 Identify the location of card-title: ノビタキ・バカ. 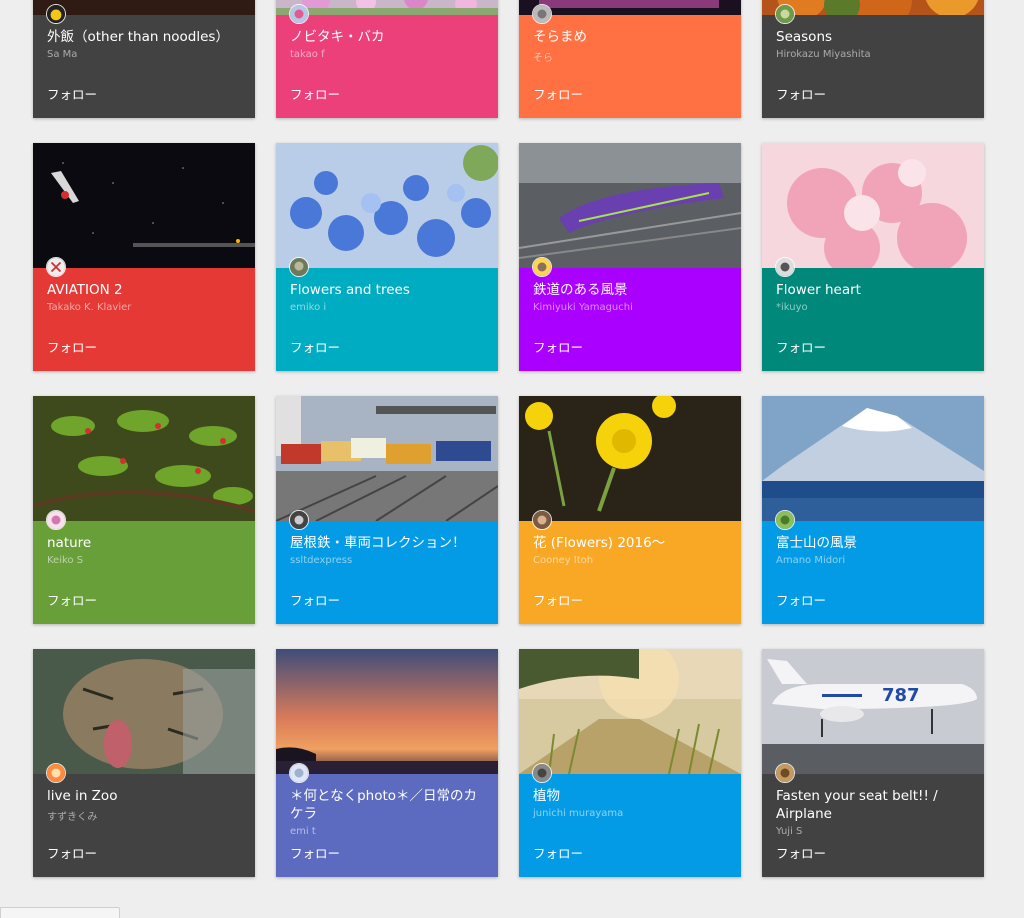
(388, 37).